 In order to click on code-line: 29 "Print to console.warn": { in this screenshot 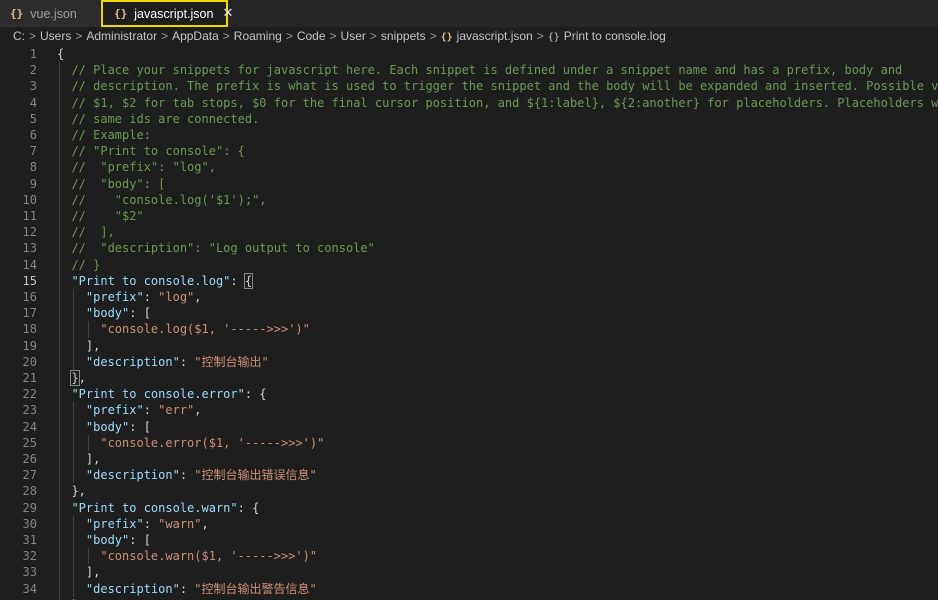, I will do `click(469, 507)`.